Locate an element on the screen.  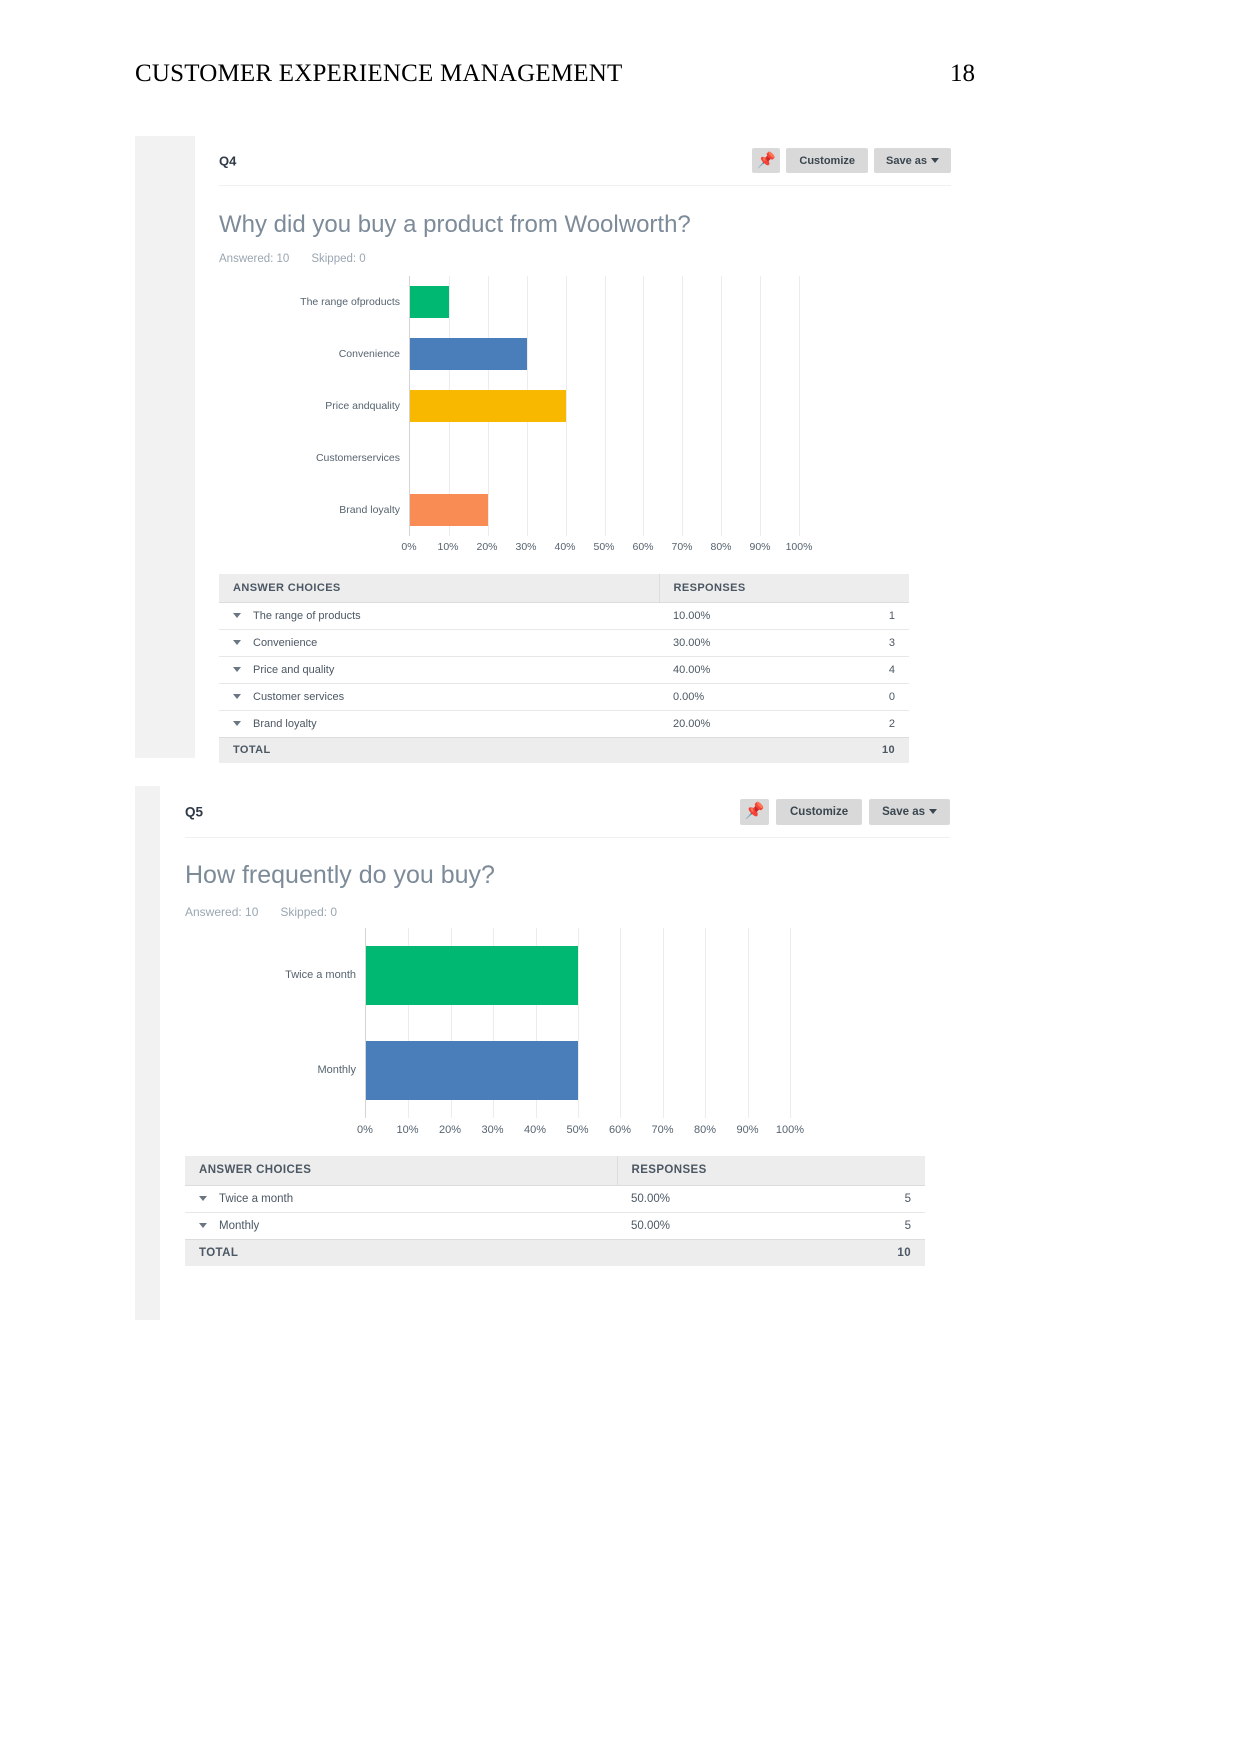
response-percent: 10.00% is located at coordinates (692, 615).